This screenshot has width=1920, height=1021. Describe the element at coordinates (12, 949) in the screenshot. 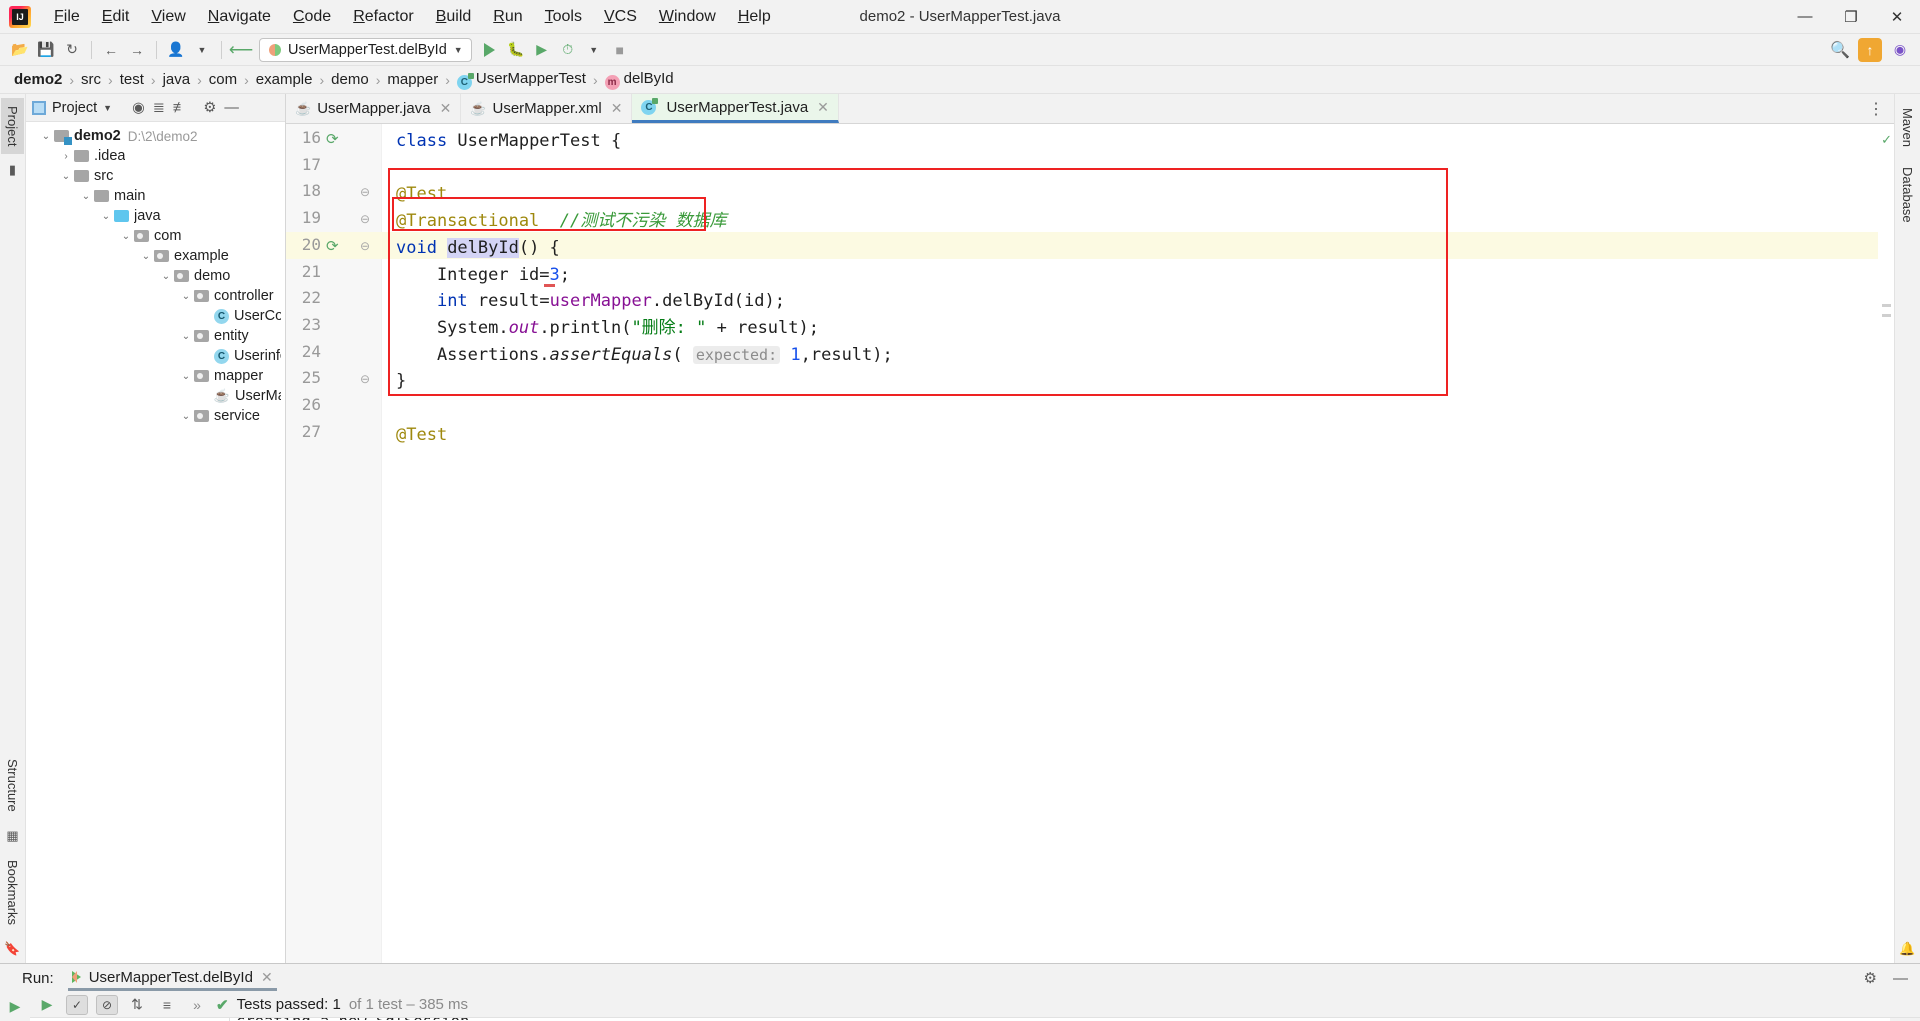

I see `bookmarks-icon: 🔖` at that location.